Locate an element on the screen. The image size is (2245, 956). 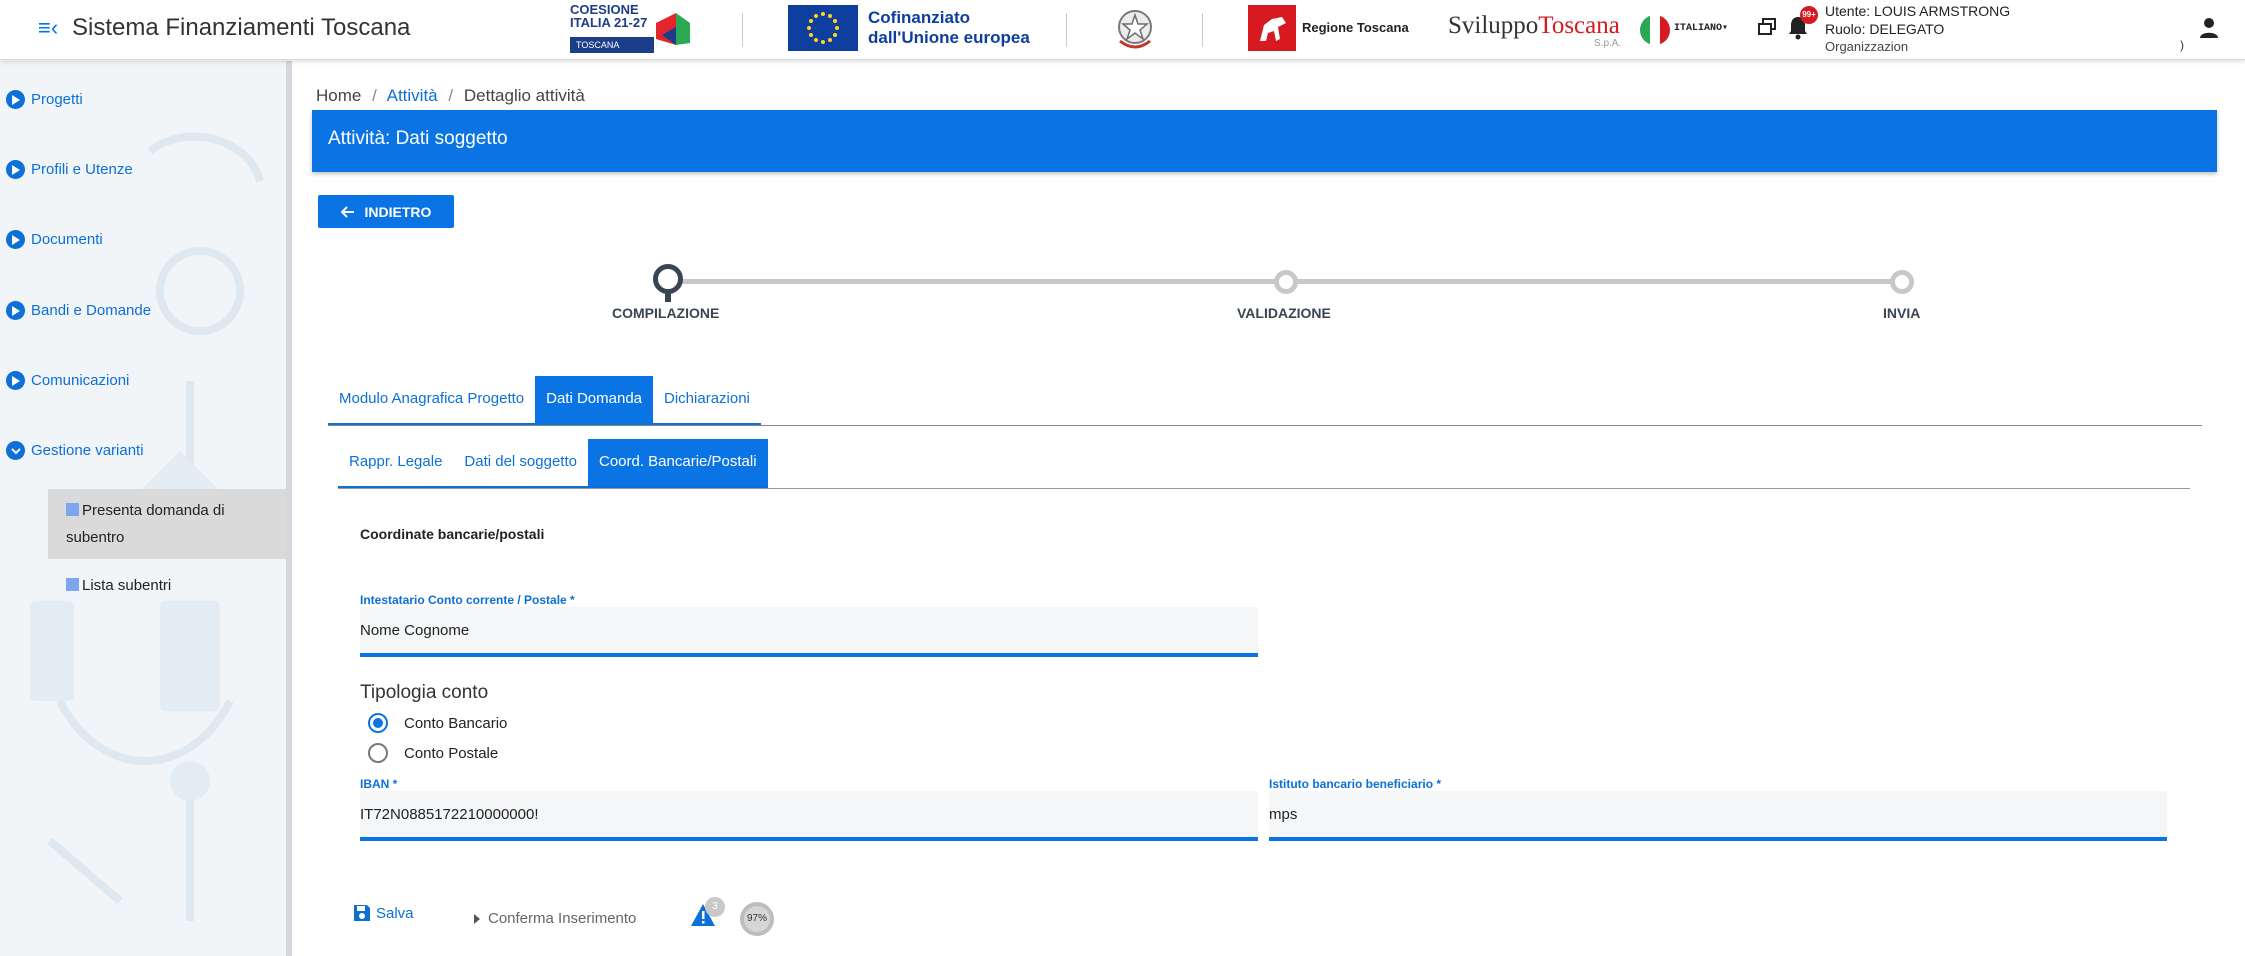
iban-input is located at coordinates (809, 816).